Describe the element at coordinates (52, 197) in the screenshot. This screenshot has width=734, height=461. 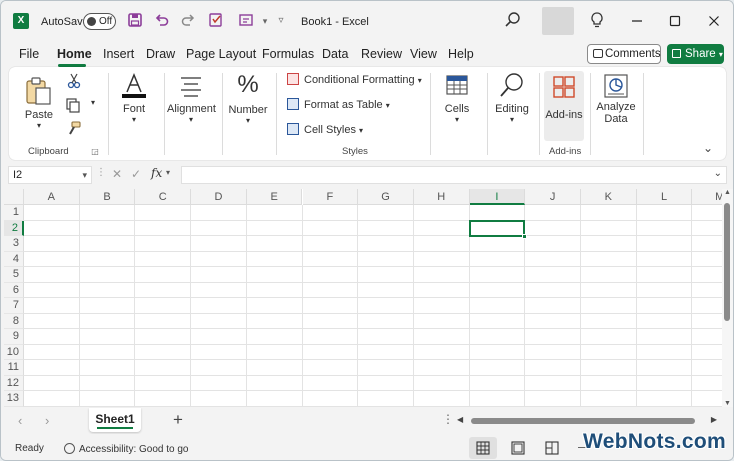
I see `column-header-a: A` at that location.